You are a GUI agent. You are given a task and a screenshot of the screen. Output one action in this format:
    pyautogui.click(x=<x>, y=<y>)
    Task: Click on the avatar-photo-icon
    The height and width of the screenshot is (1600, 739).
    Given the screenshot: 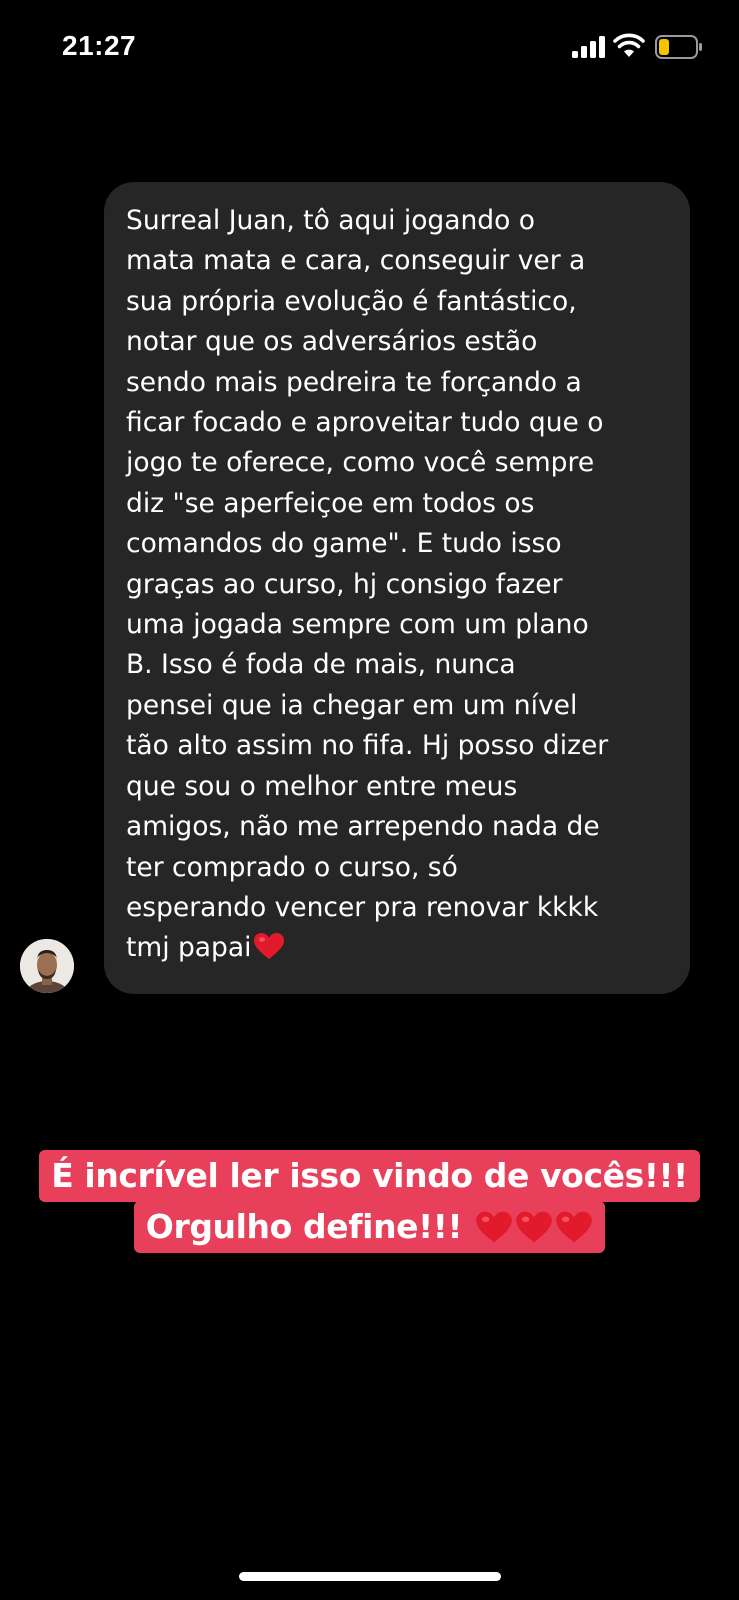 What is the action you would take?
    pyautogui.click(x=47, y=966)
    